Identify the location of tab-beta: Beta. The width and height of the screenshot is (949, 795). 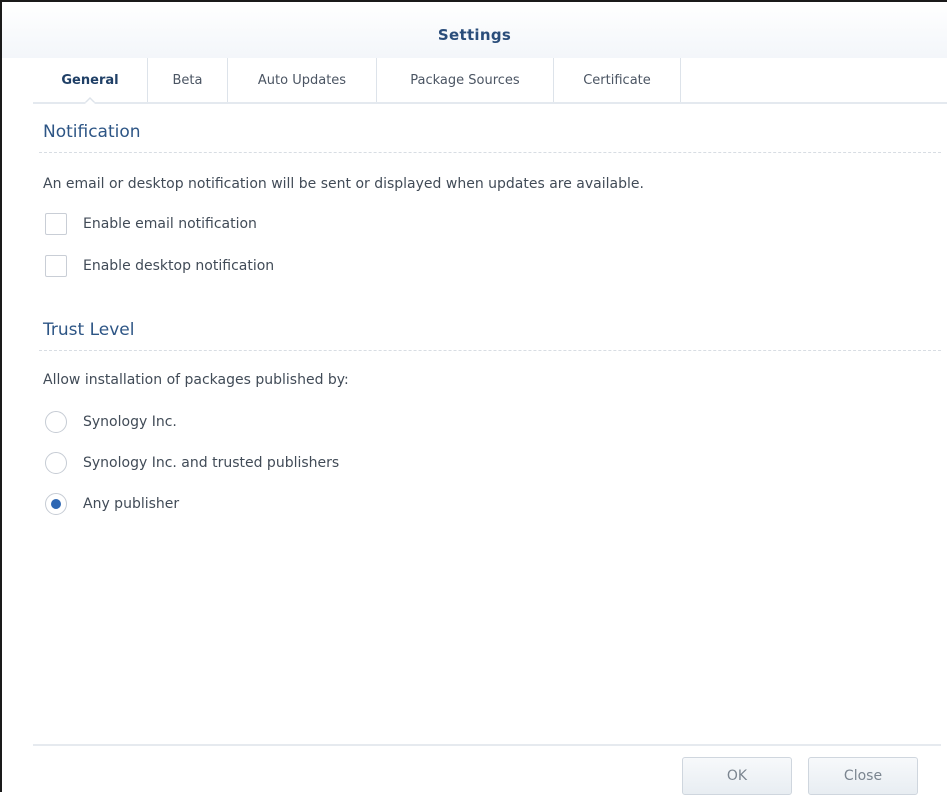
(188, 80).